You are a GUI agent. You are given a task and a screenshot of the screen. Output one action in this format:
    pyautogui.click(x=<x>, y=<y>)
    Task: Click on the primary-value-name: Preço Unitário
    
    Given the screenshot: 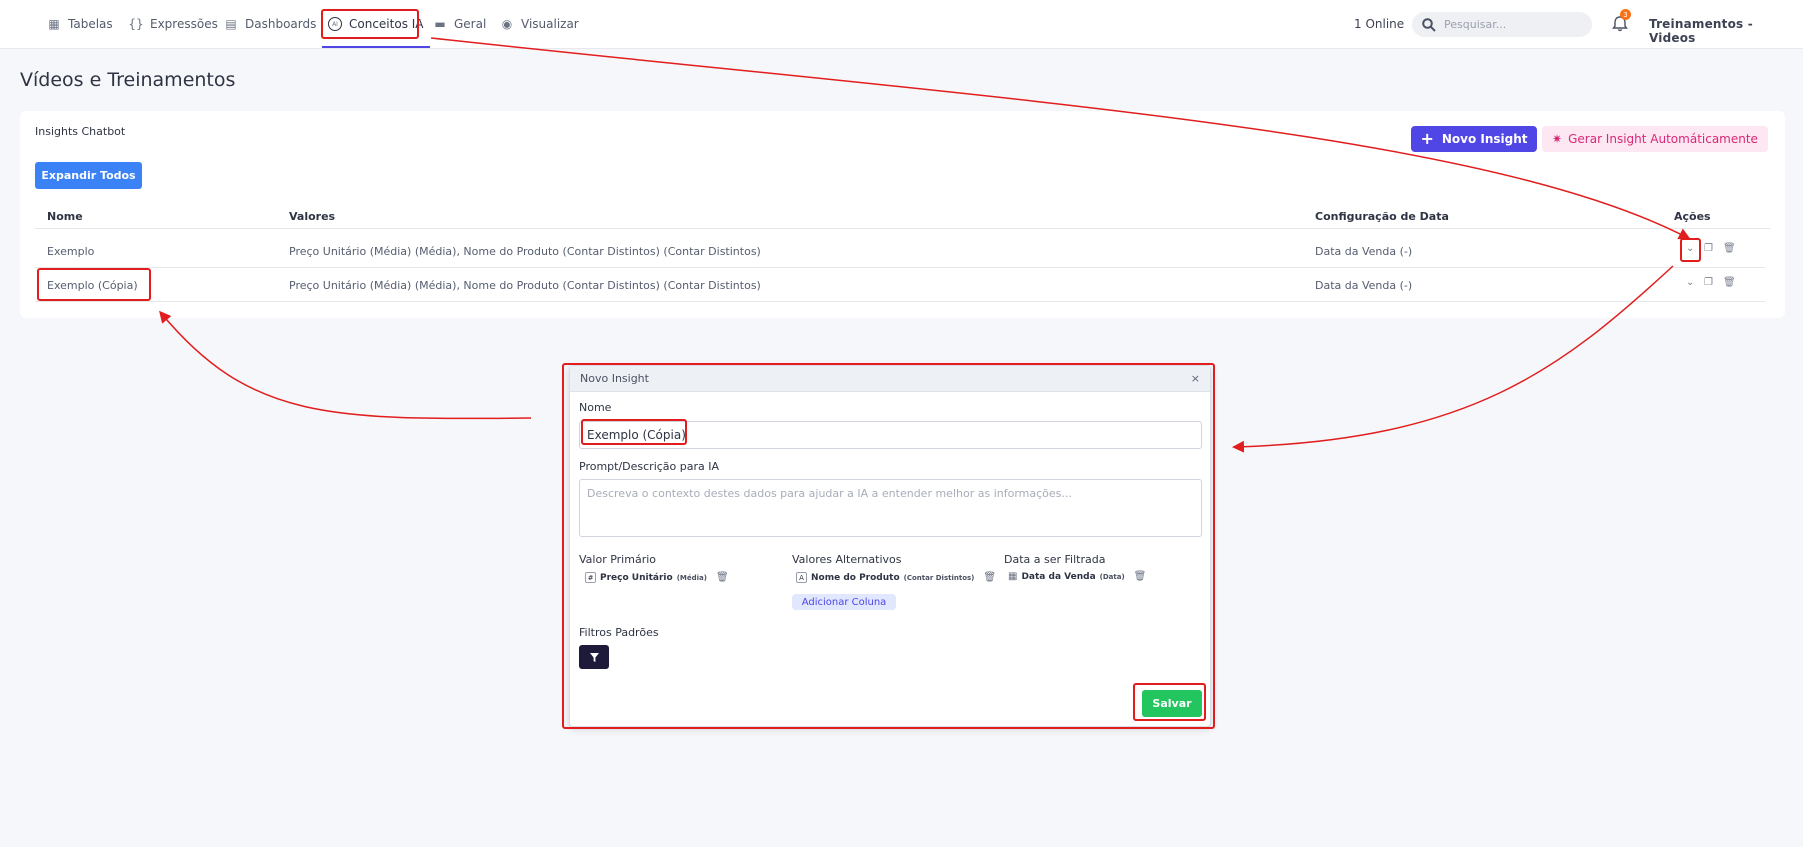 What is the action you would take?
    pyautogui.click(x=636, y=577)
    